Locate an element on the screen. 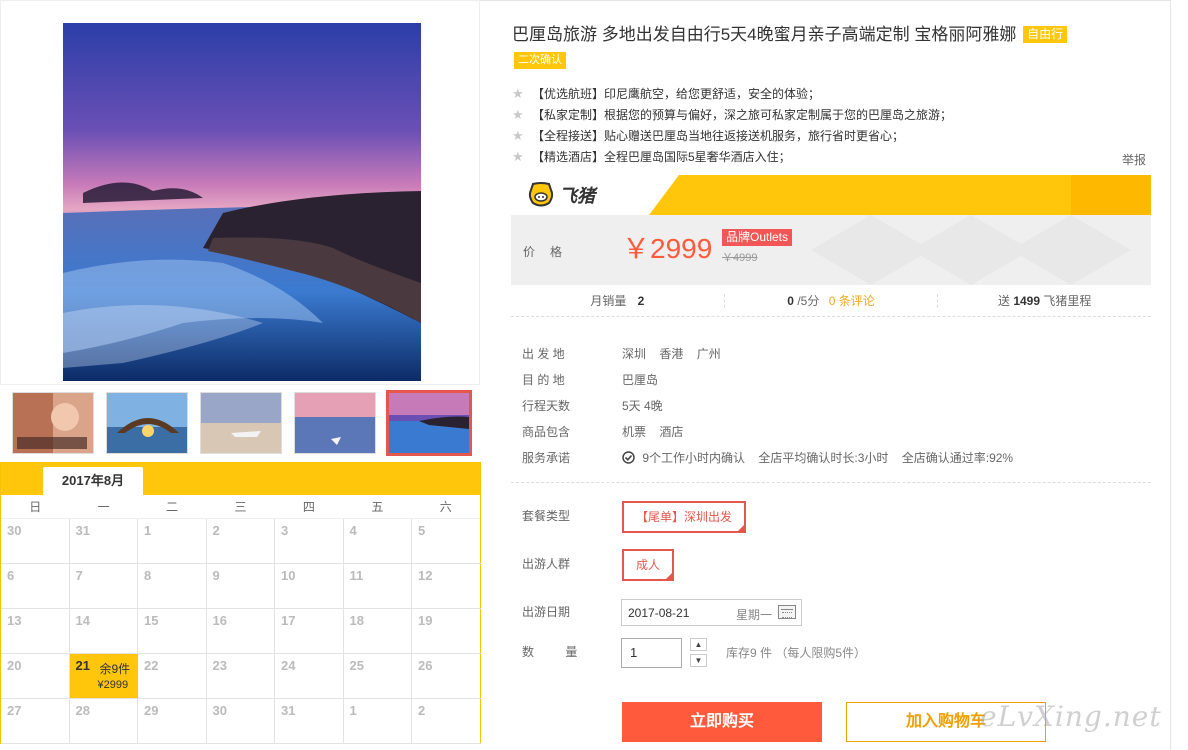 The image size is (1188, 750). calendar-icon is located at coordinates (787, 612).